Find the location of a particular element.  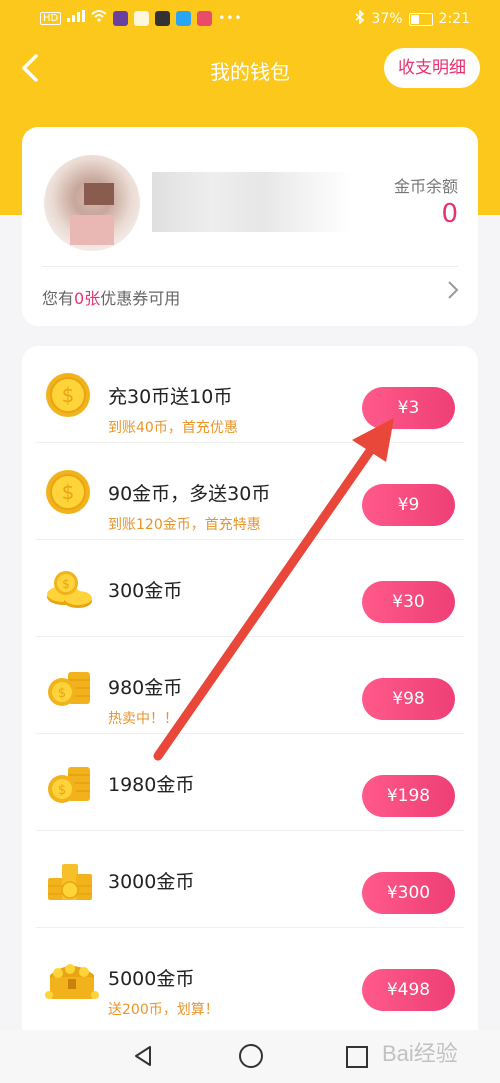

chevron-right-icon is located at coordinates (453, 293).